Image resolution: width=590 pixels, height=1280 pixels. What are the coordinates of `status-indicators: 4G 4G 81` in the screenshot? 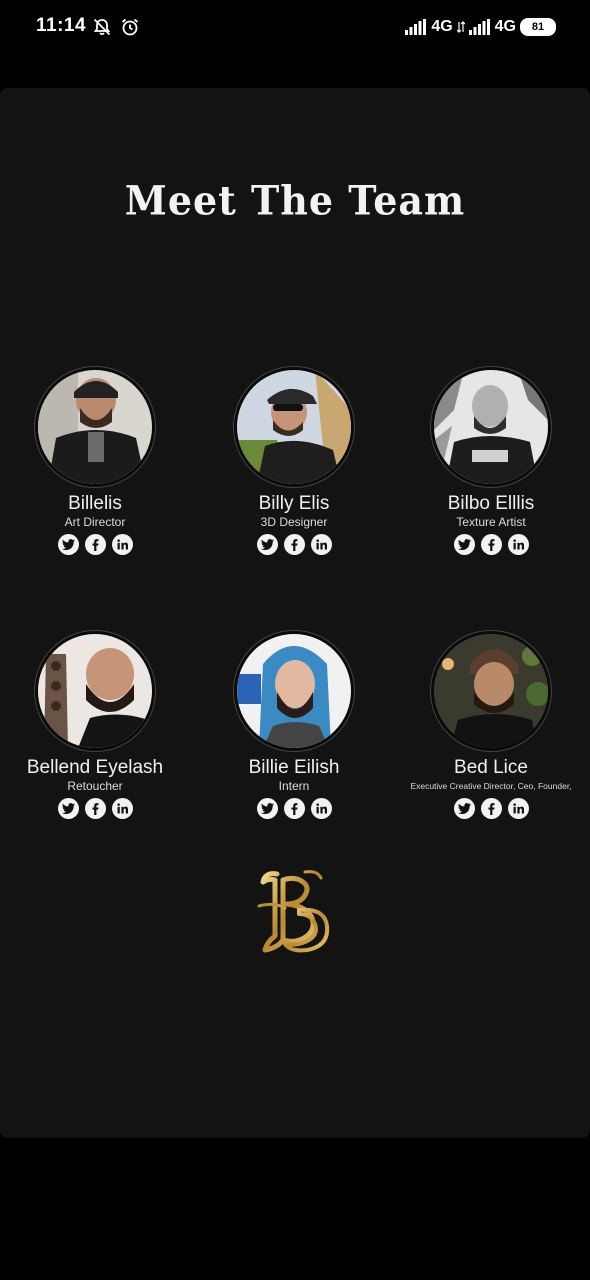 It's located at (480, 27).